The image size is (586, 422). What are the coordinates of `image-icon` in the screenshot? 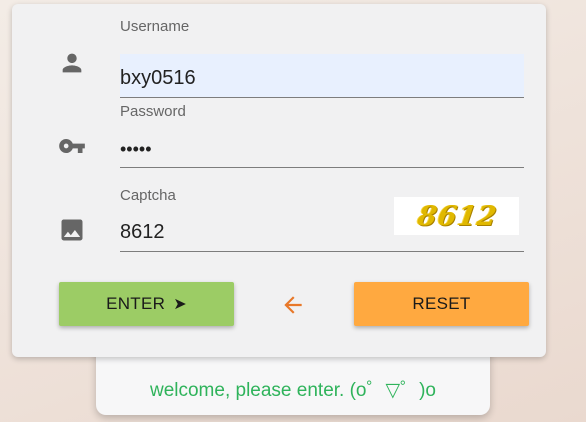 It's located at (72, 230).